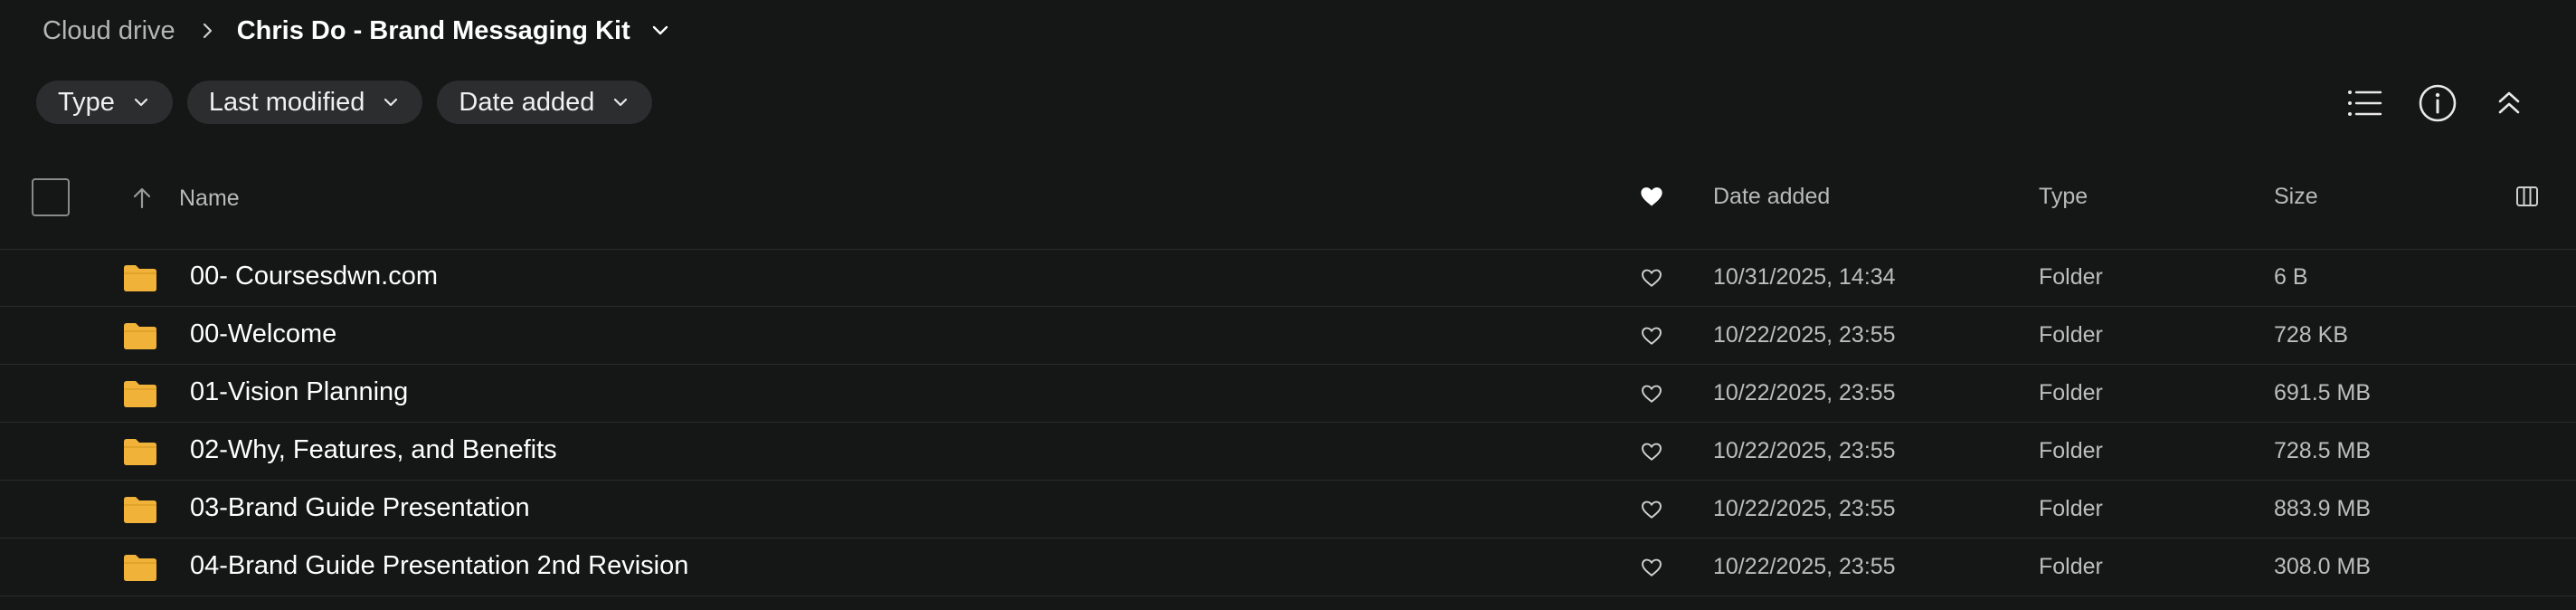  I want to click on list-view-icon, so click(2364, 104).